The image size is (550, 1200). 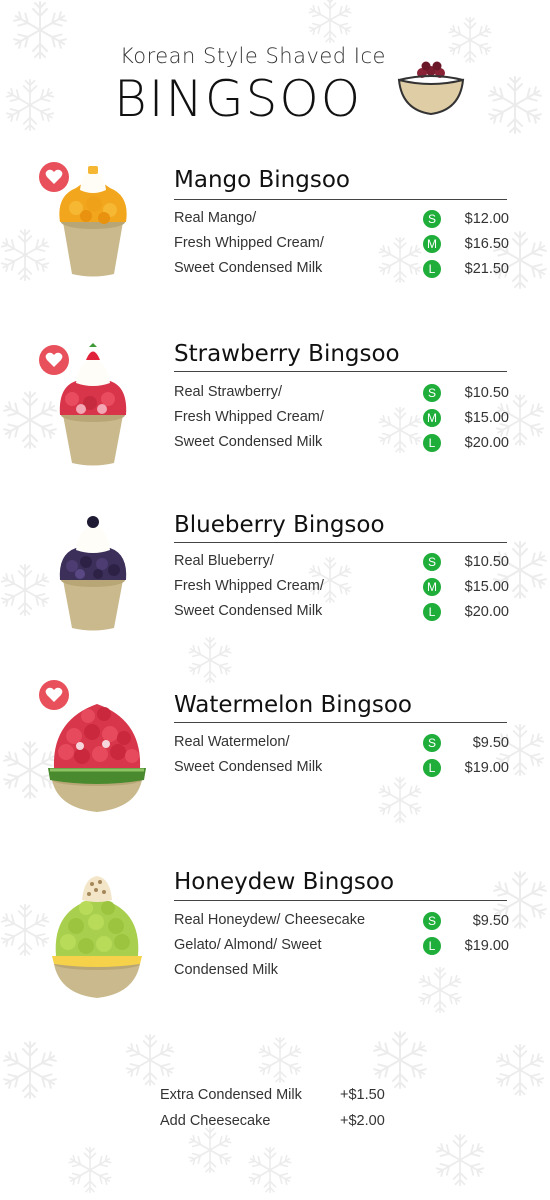 What do you see at coordinates (284, 882) in the screenshot?
I see `item-title: Honeydew Bingsoo` at bounding box center [284, 882].